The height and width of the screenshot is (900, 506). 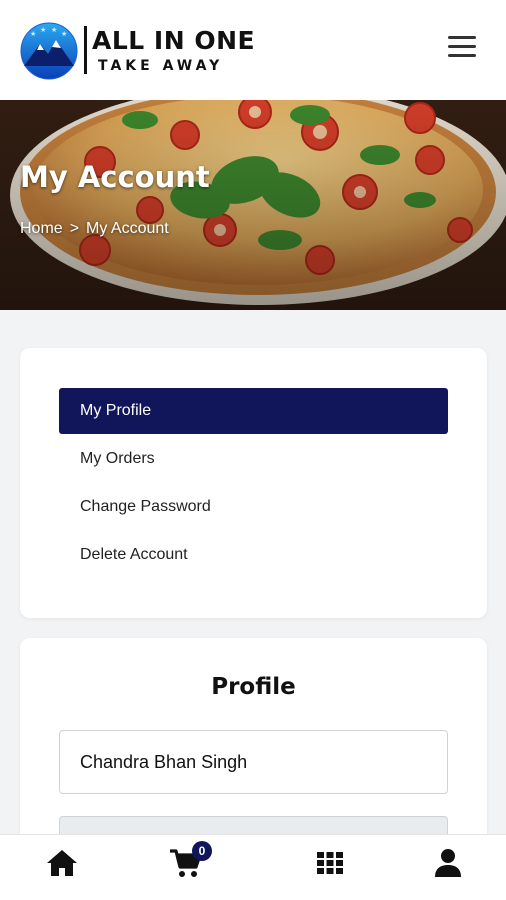 What do you see at coordinates (332, 865) in the screenshot?
I see `grid-icon` at bounding box center [332, 865].